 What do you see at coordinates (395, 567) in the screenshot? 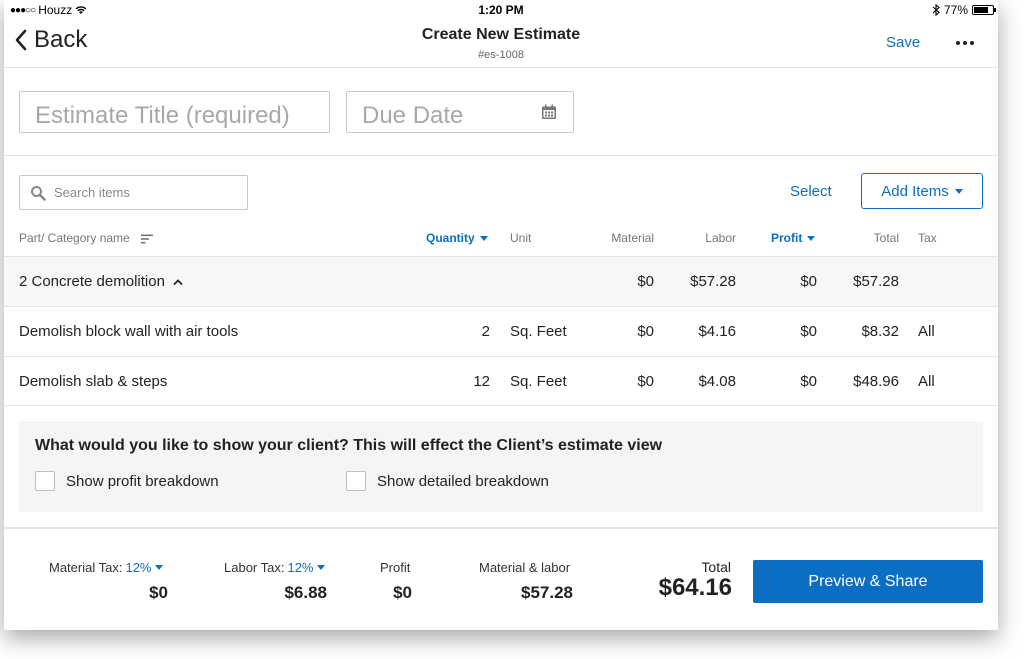
I see `profit-label: Profit` at bounding box center [395, 567].